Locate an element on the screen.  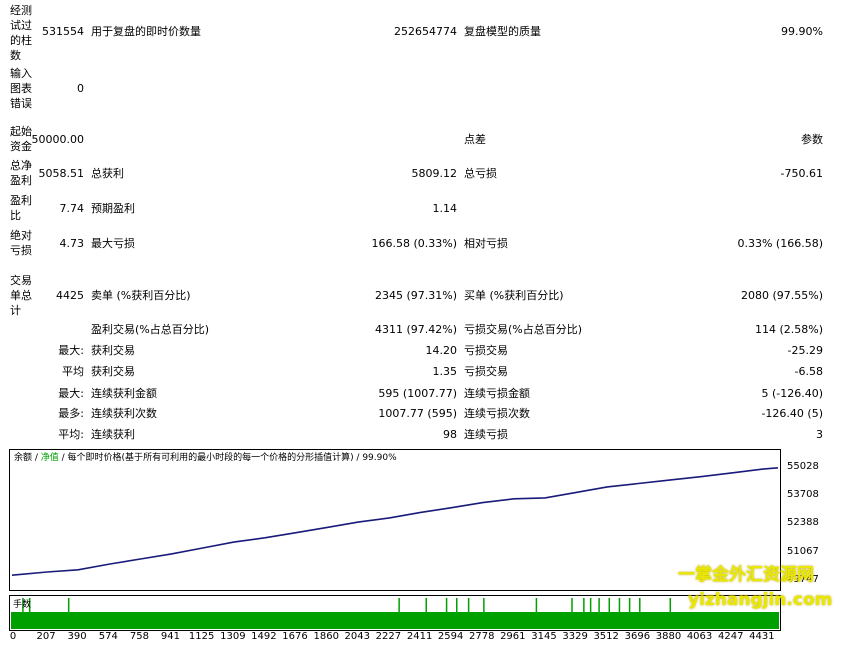
average-loss-label: 亏损交易 is located at coordinates (486, 371).